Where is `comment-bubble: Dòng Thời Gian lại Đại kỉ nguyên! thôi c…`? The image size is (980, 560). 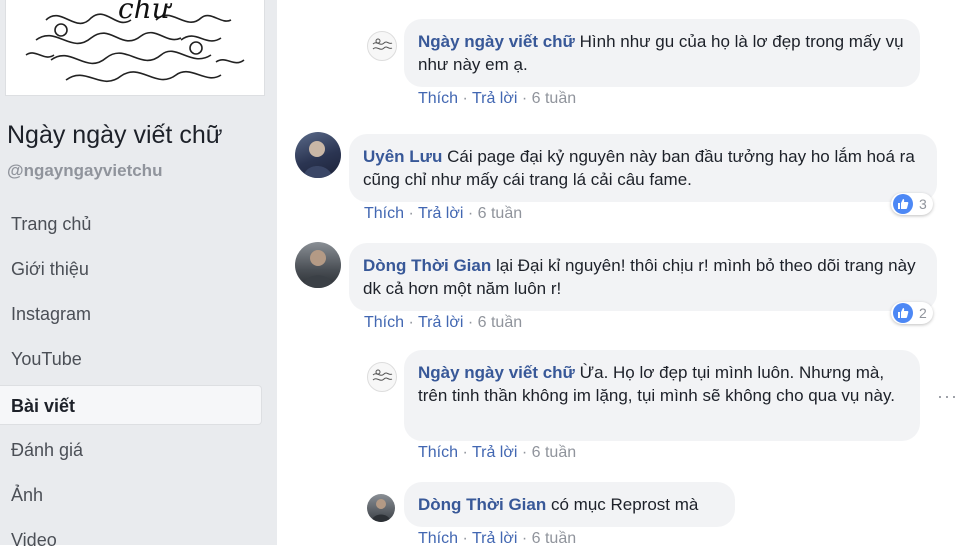
comment-bubble: Dòng Thời Gian lại Đại kỉ nguyên! thôi c… is located at coordinates (643, 277).